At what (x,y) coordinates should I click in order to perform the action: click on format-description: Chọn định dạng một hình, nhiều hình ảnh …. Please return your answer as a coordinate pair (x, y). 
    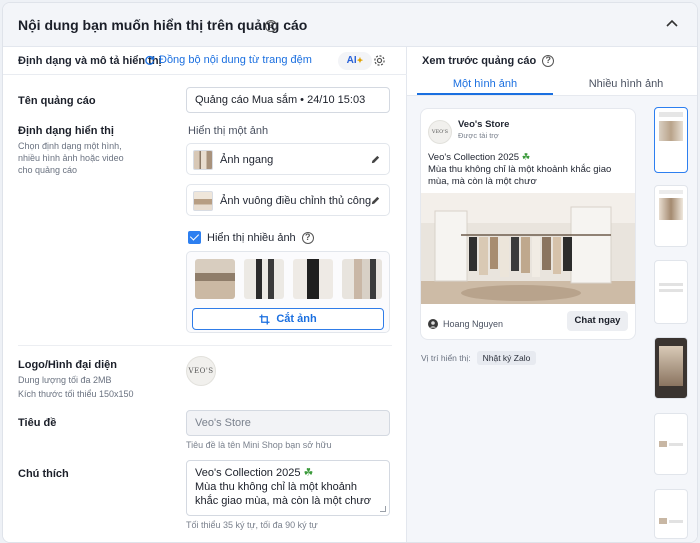
    Looking at the image, I should click on (71, 158).